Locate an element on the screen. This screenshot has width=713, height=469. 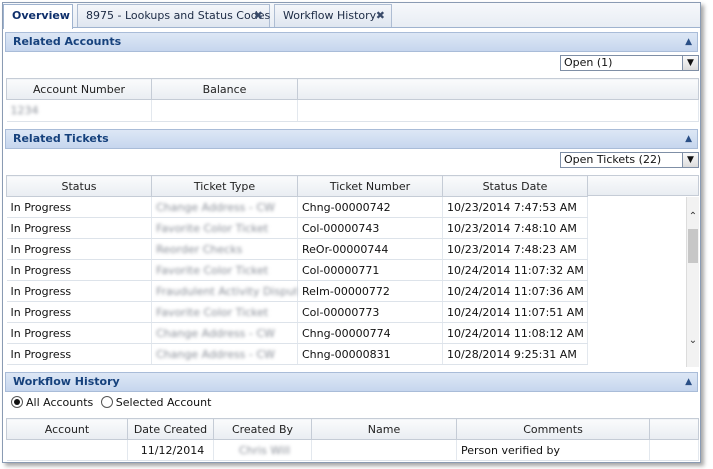
ticket-number-cell: Col-00000771 is located at coordinates (370, 270).